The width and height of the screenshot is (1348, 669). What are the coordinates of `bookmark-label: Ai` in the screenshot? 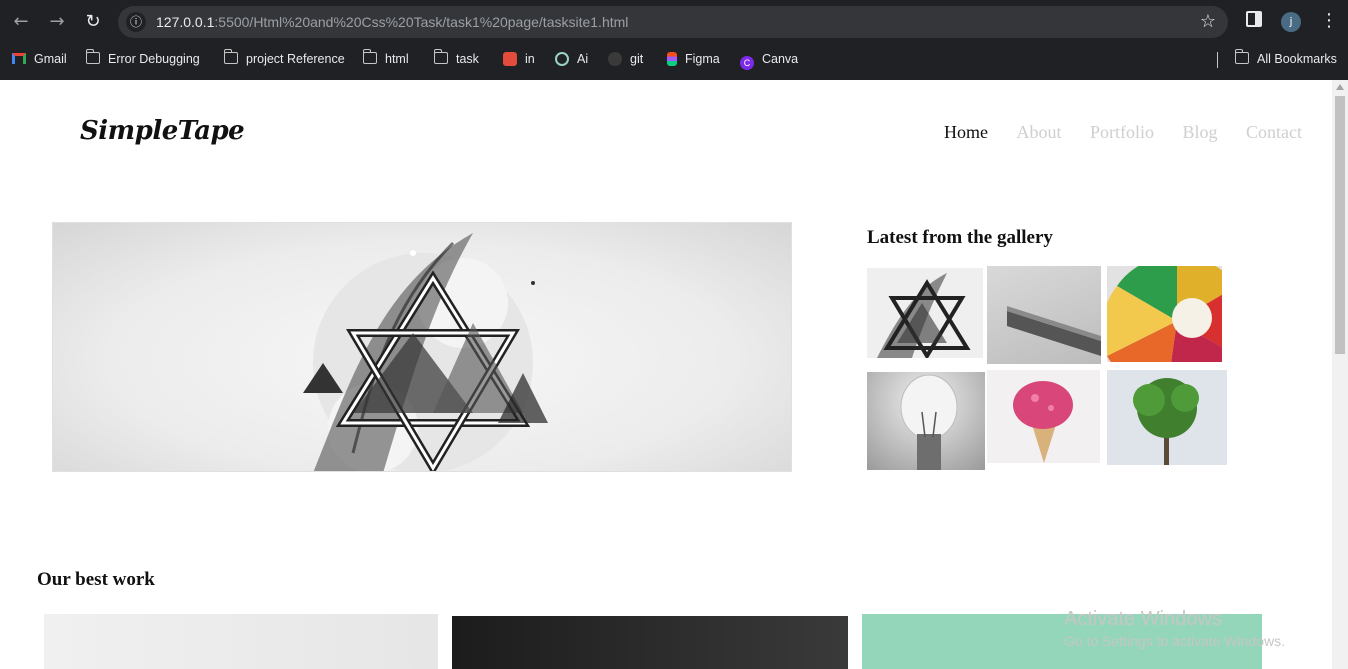 It's located at (583, 59).